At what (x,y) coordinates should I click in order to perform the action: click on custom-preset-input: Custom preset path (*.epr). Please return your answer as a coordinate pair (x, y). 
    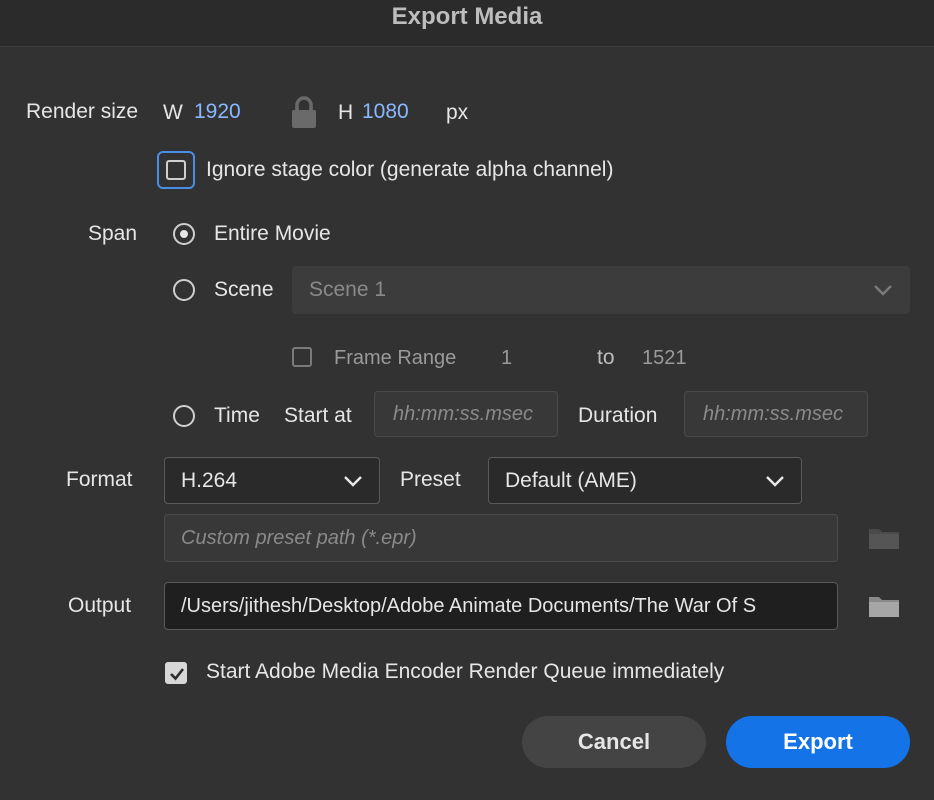
    Looking at the image, I should click on (501, 538).